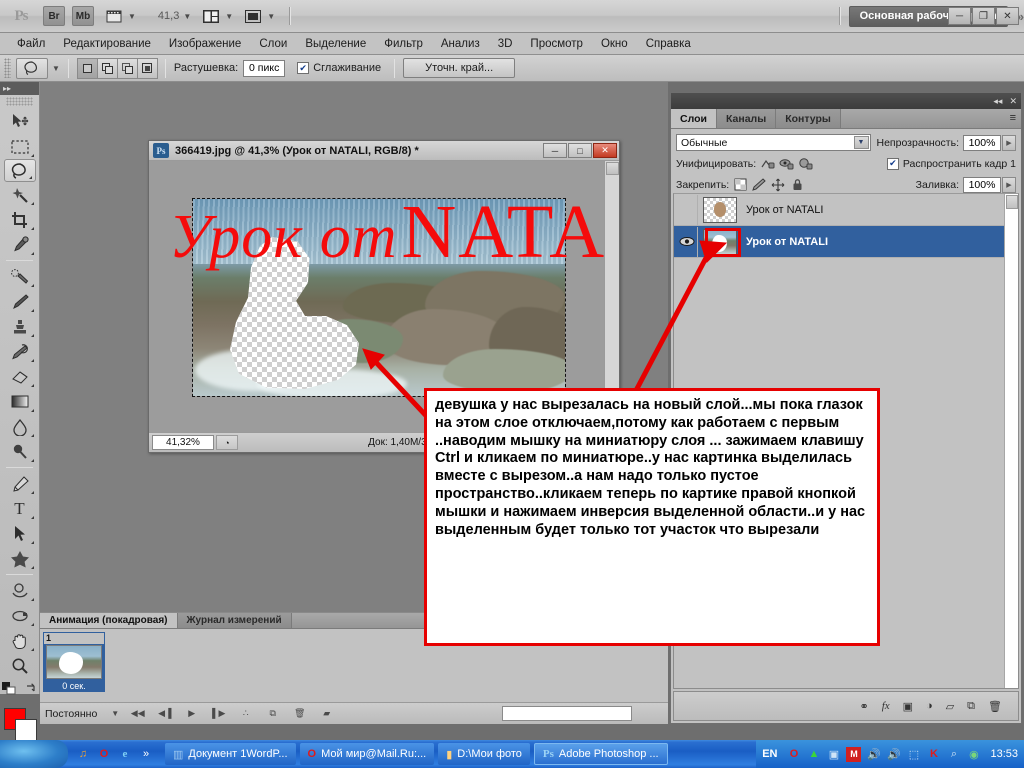  What do you see at coordinates (127, 68) in the screenshot?
I see `subtract-from-selection-button` at bounding box center [127, 68].